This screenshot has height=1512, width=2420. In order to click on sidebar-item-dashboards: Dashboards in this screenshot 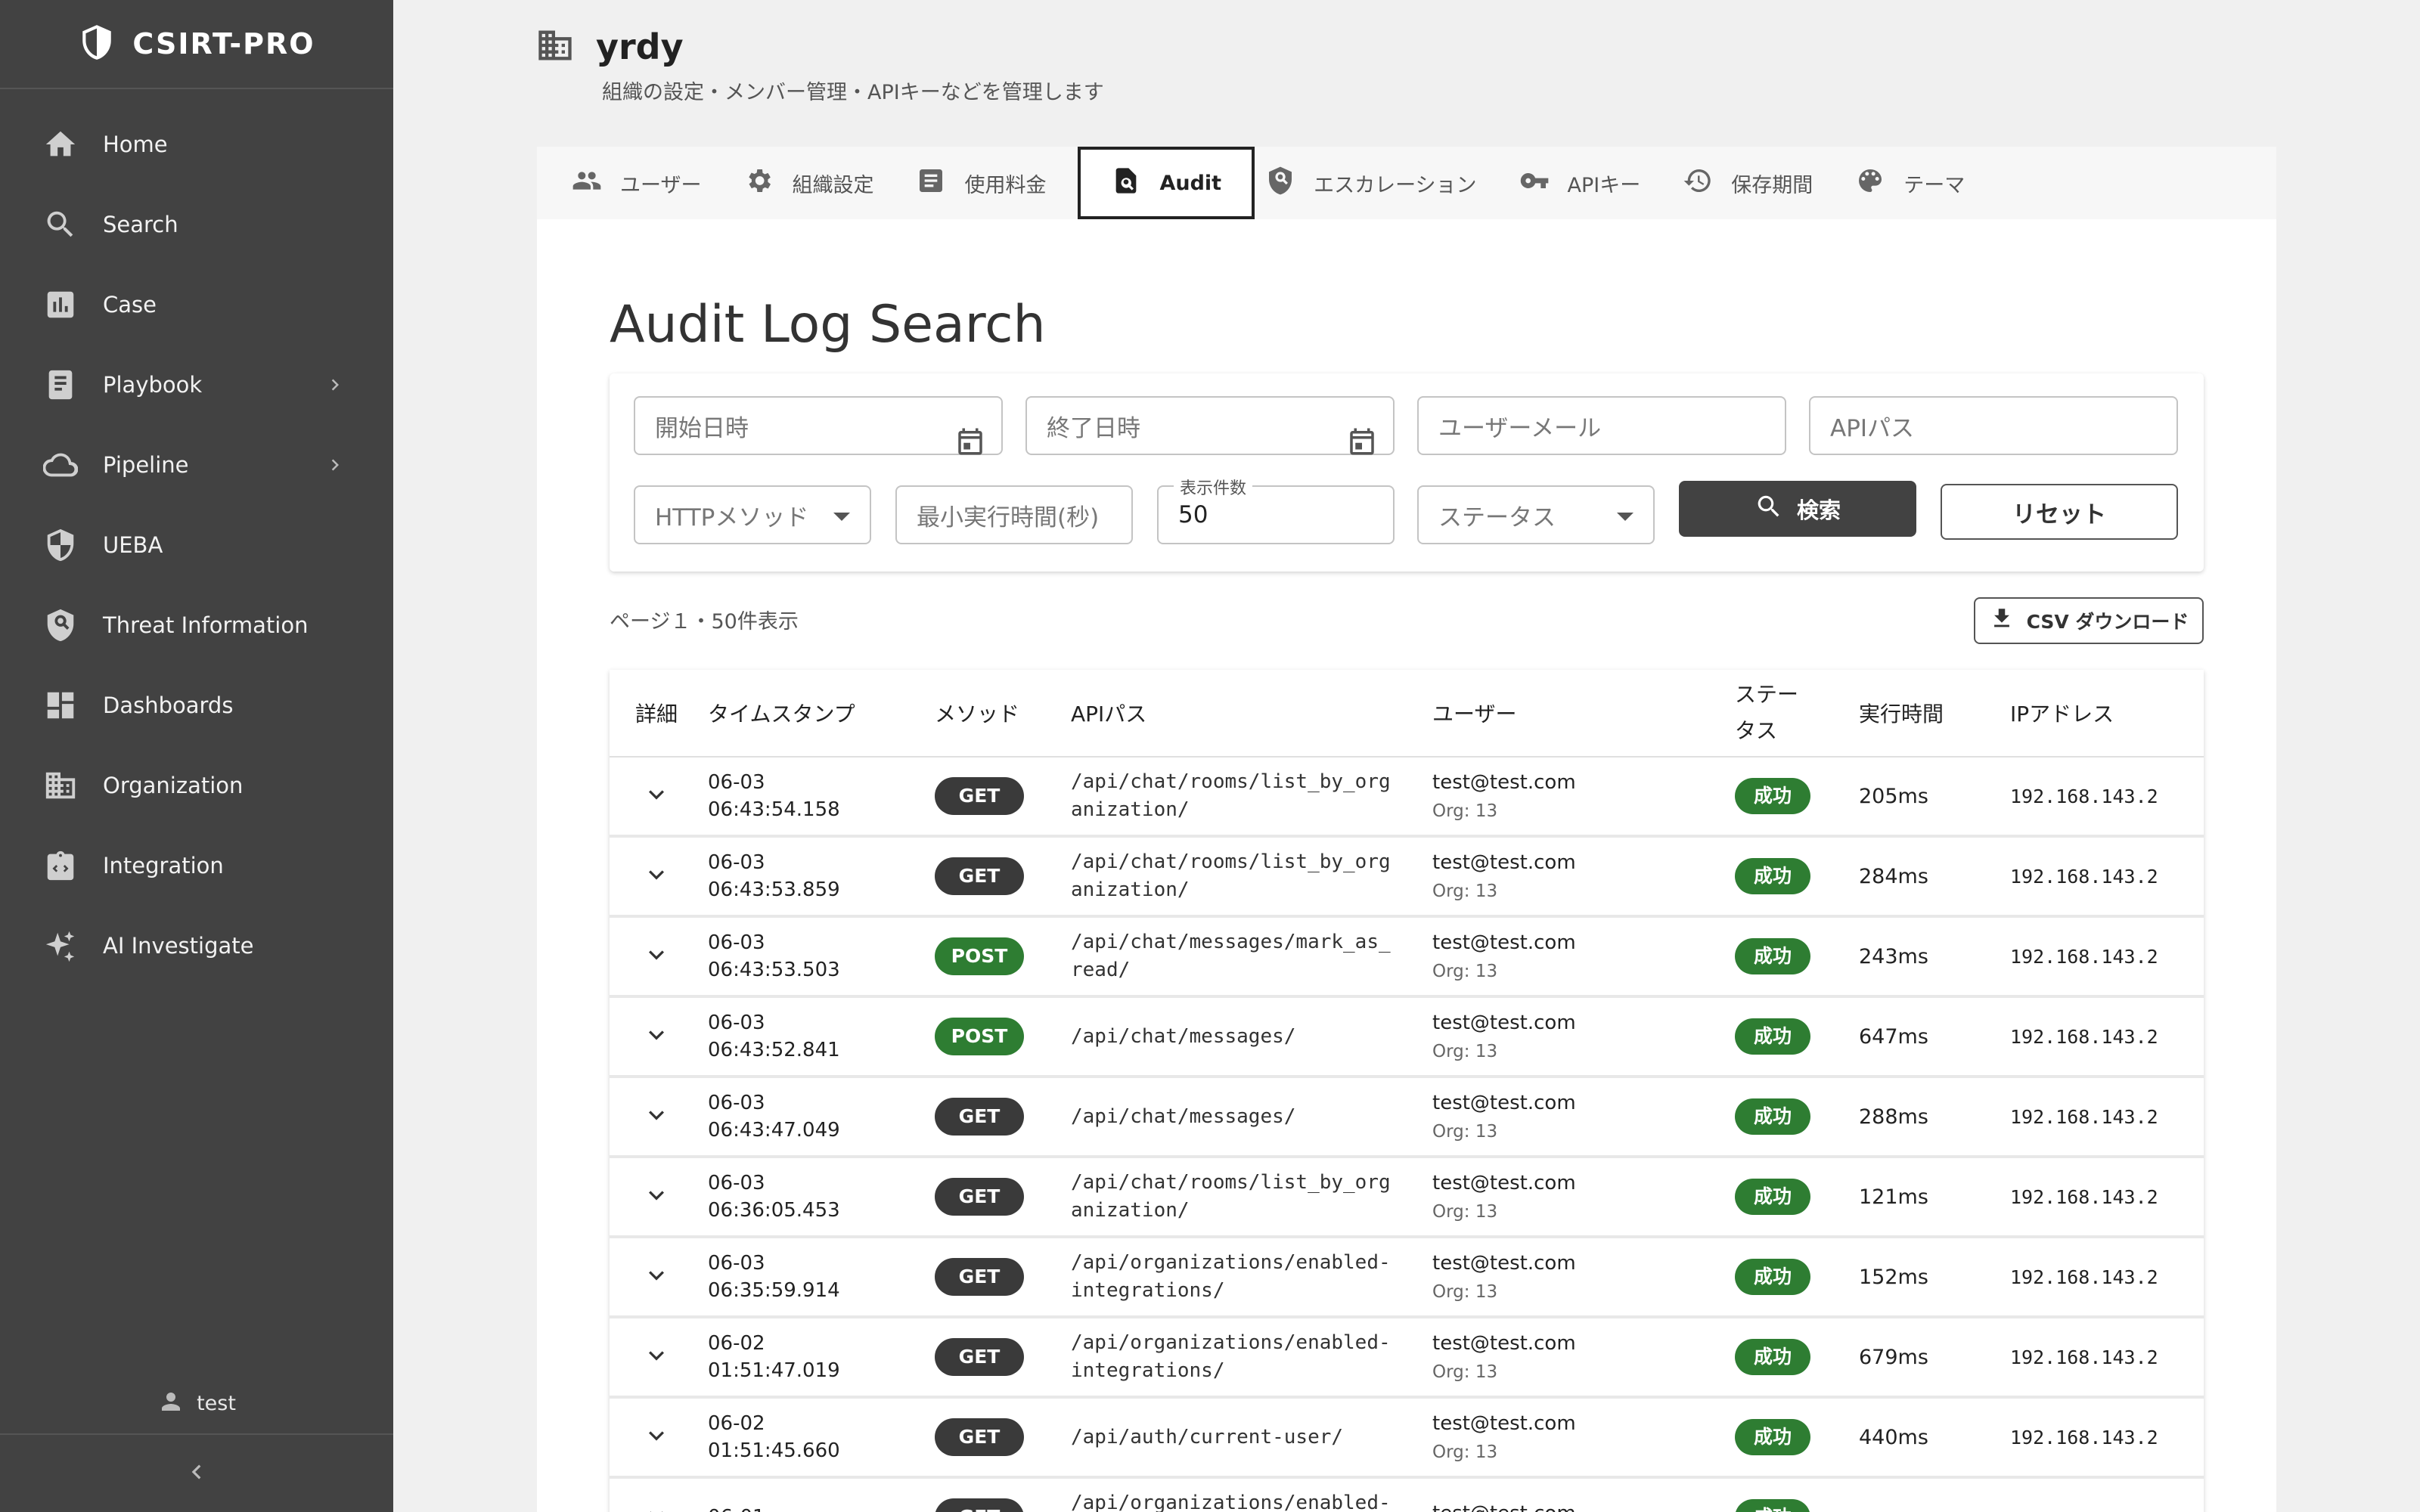, I will do `click(196, 705)`.